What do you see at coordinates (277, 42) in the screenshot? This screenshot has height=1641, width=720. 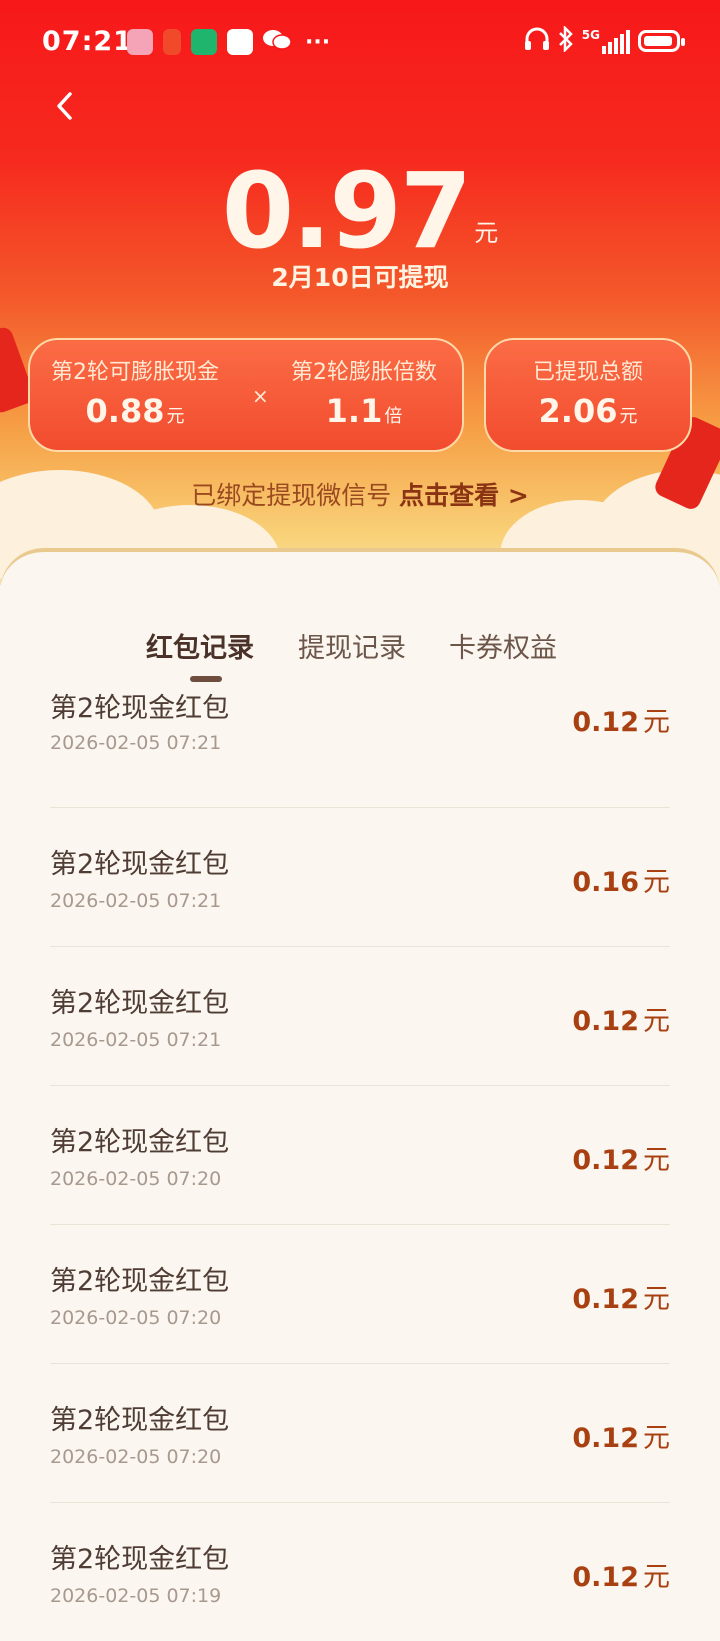 I see `wechat-icon` at bounding box center [277, 42].